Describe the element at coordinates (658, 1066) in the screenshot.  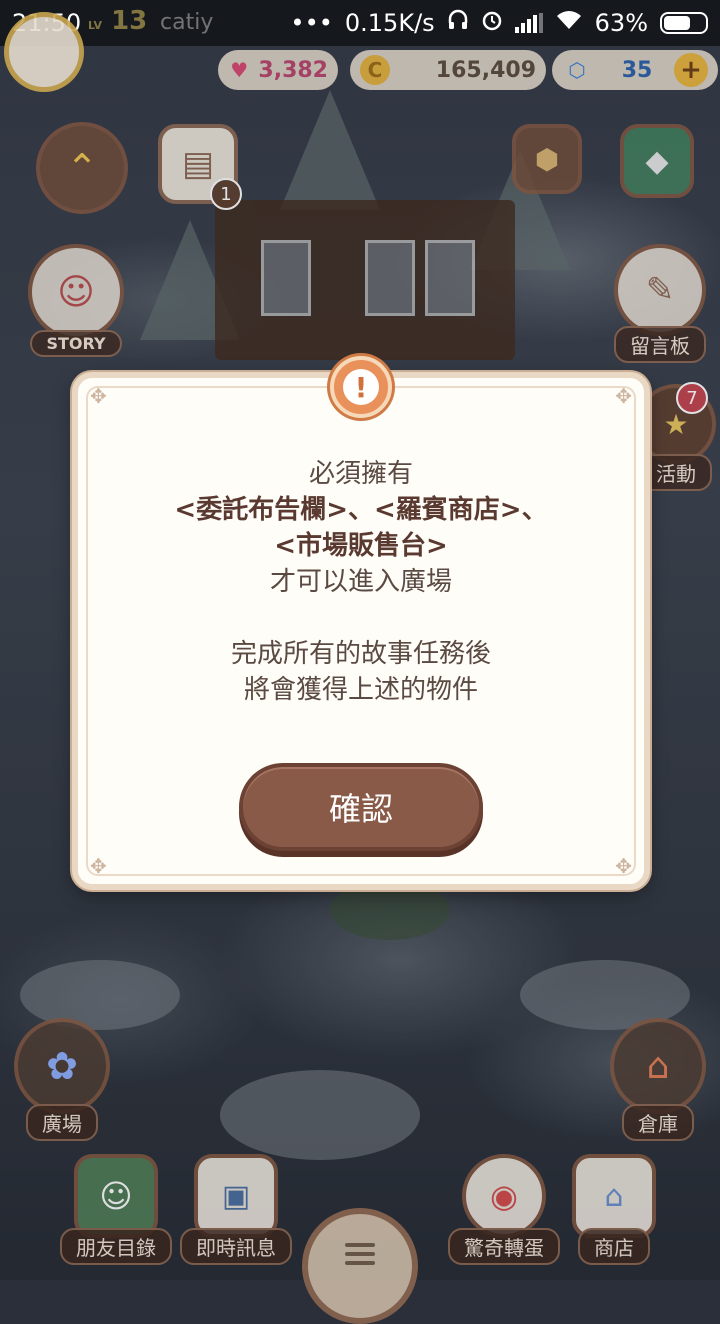
I see `warehouse-icon: ⌂` at that location.